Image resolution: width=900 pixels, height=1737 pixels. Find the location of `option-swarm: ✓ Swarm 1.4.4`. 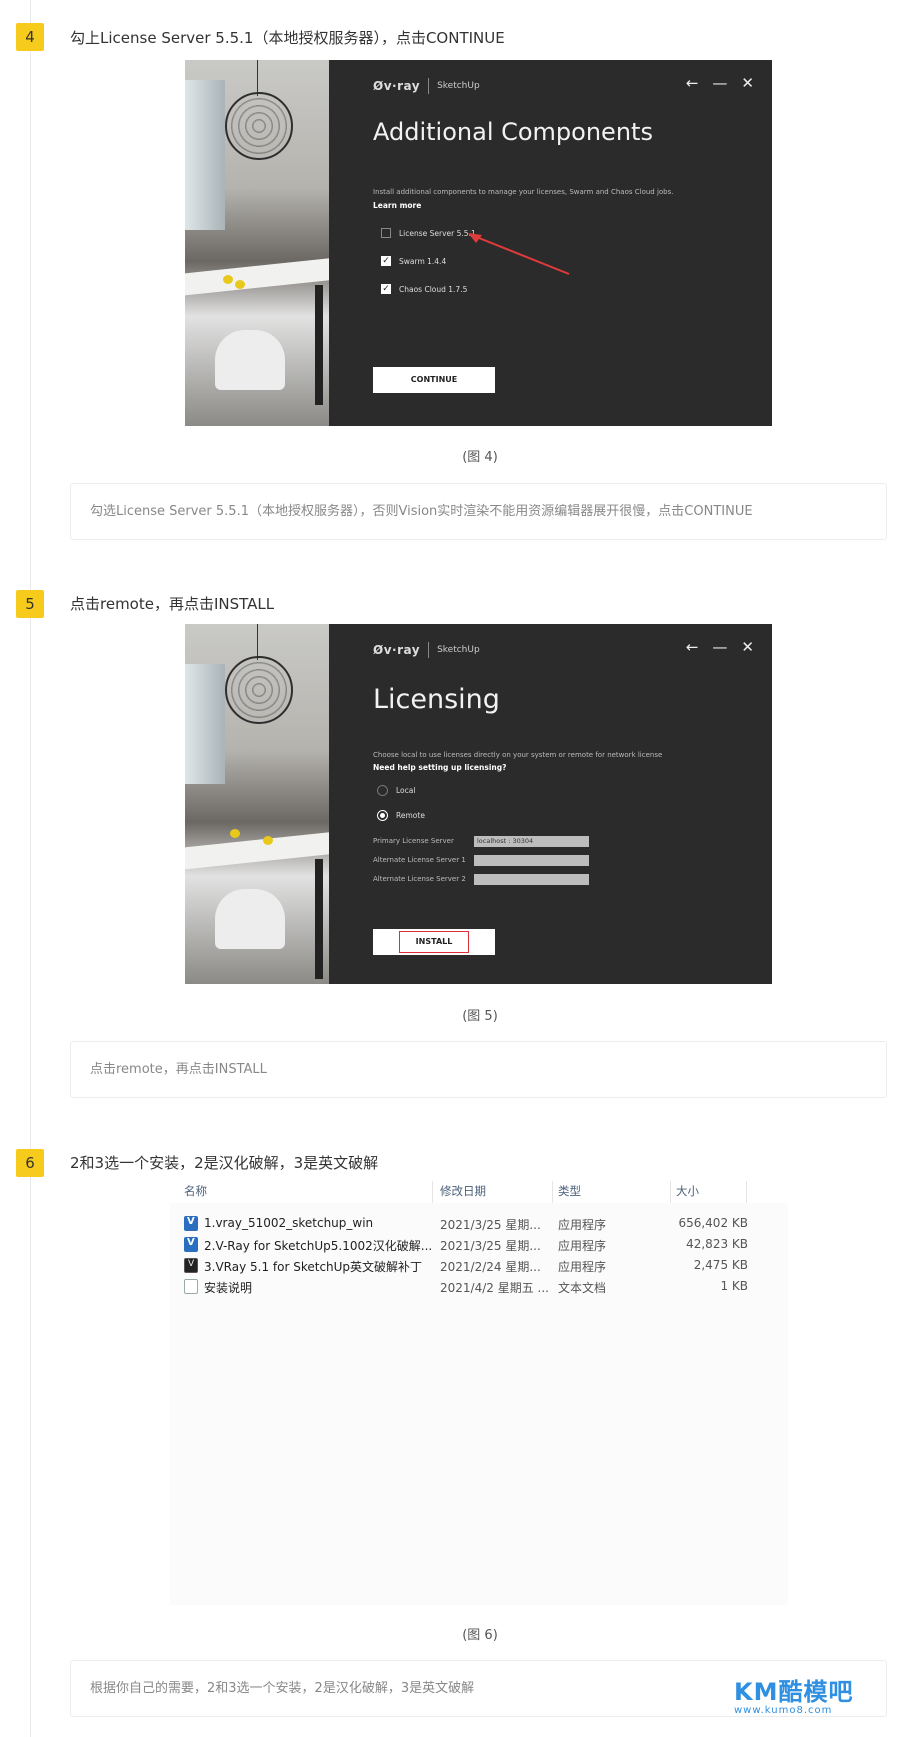

option-swarm: ✓ Swarm 1.4.4 is located at coordinates (413, 261).